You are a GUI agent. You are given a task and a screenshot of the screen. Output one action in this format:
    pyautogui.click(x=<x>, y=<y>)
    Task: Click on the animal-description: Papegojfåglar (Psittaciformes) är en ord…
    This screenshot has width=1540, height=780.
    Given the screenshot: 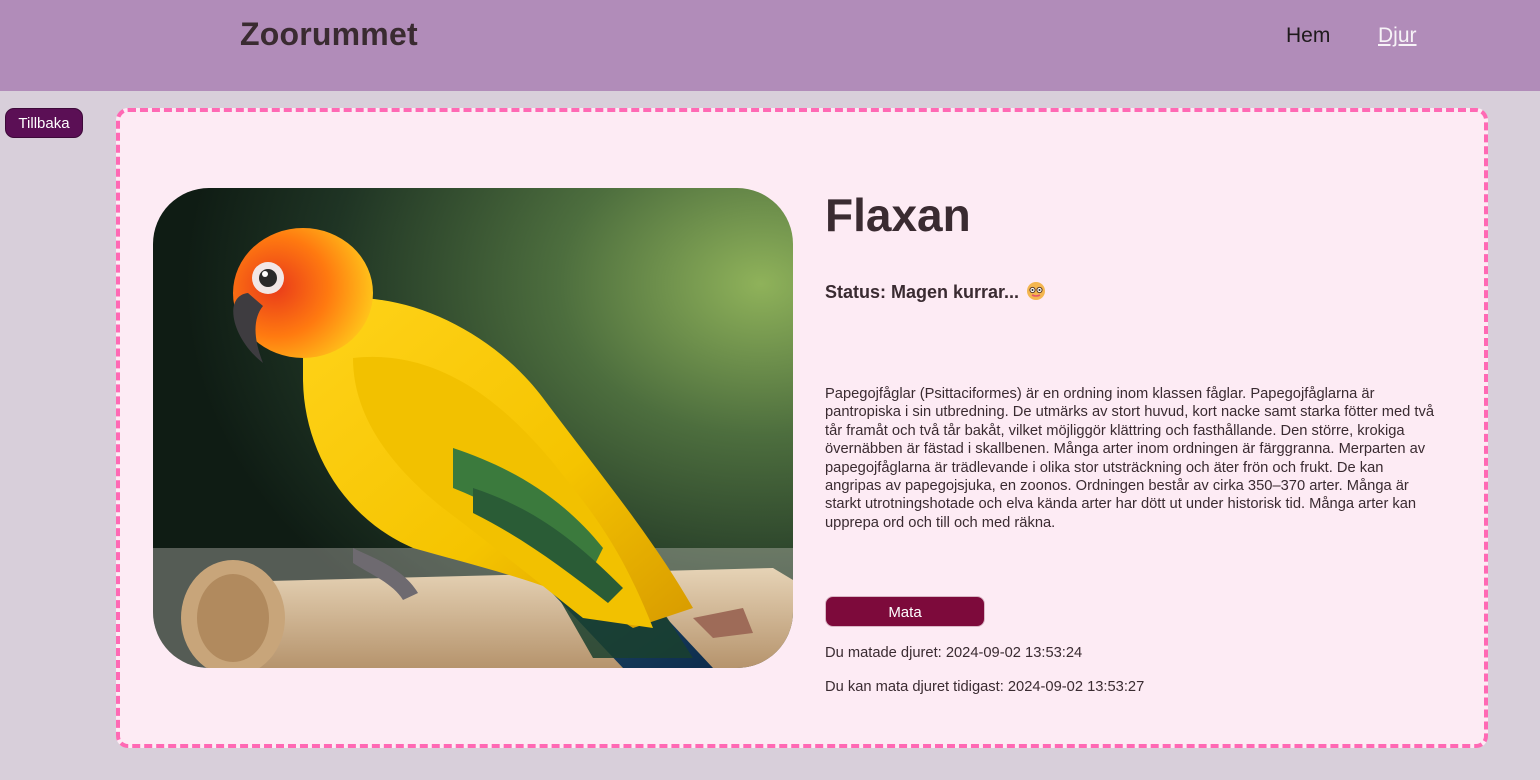 What is the action you would take?
    pyautogui.click(x=1129, y=458)
    